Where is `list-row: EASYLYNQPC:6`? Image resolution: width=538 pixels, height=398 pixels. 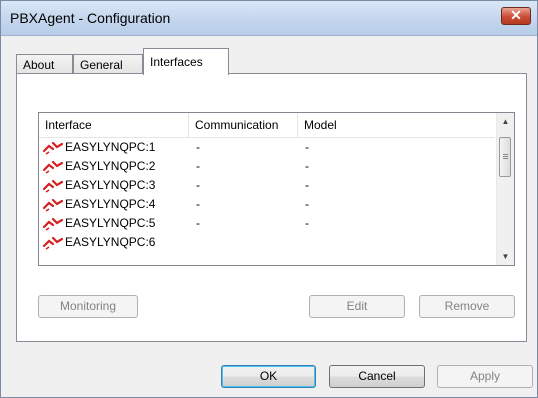
list-row: EASYLYNQPC:6 is located at coordinates (267, 242).